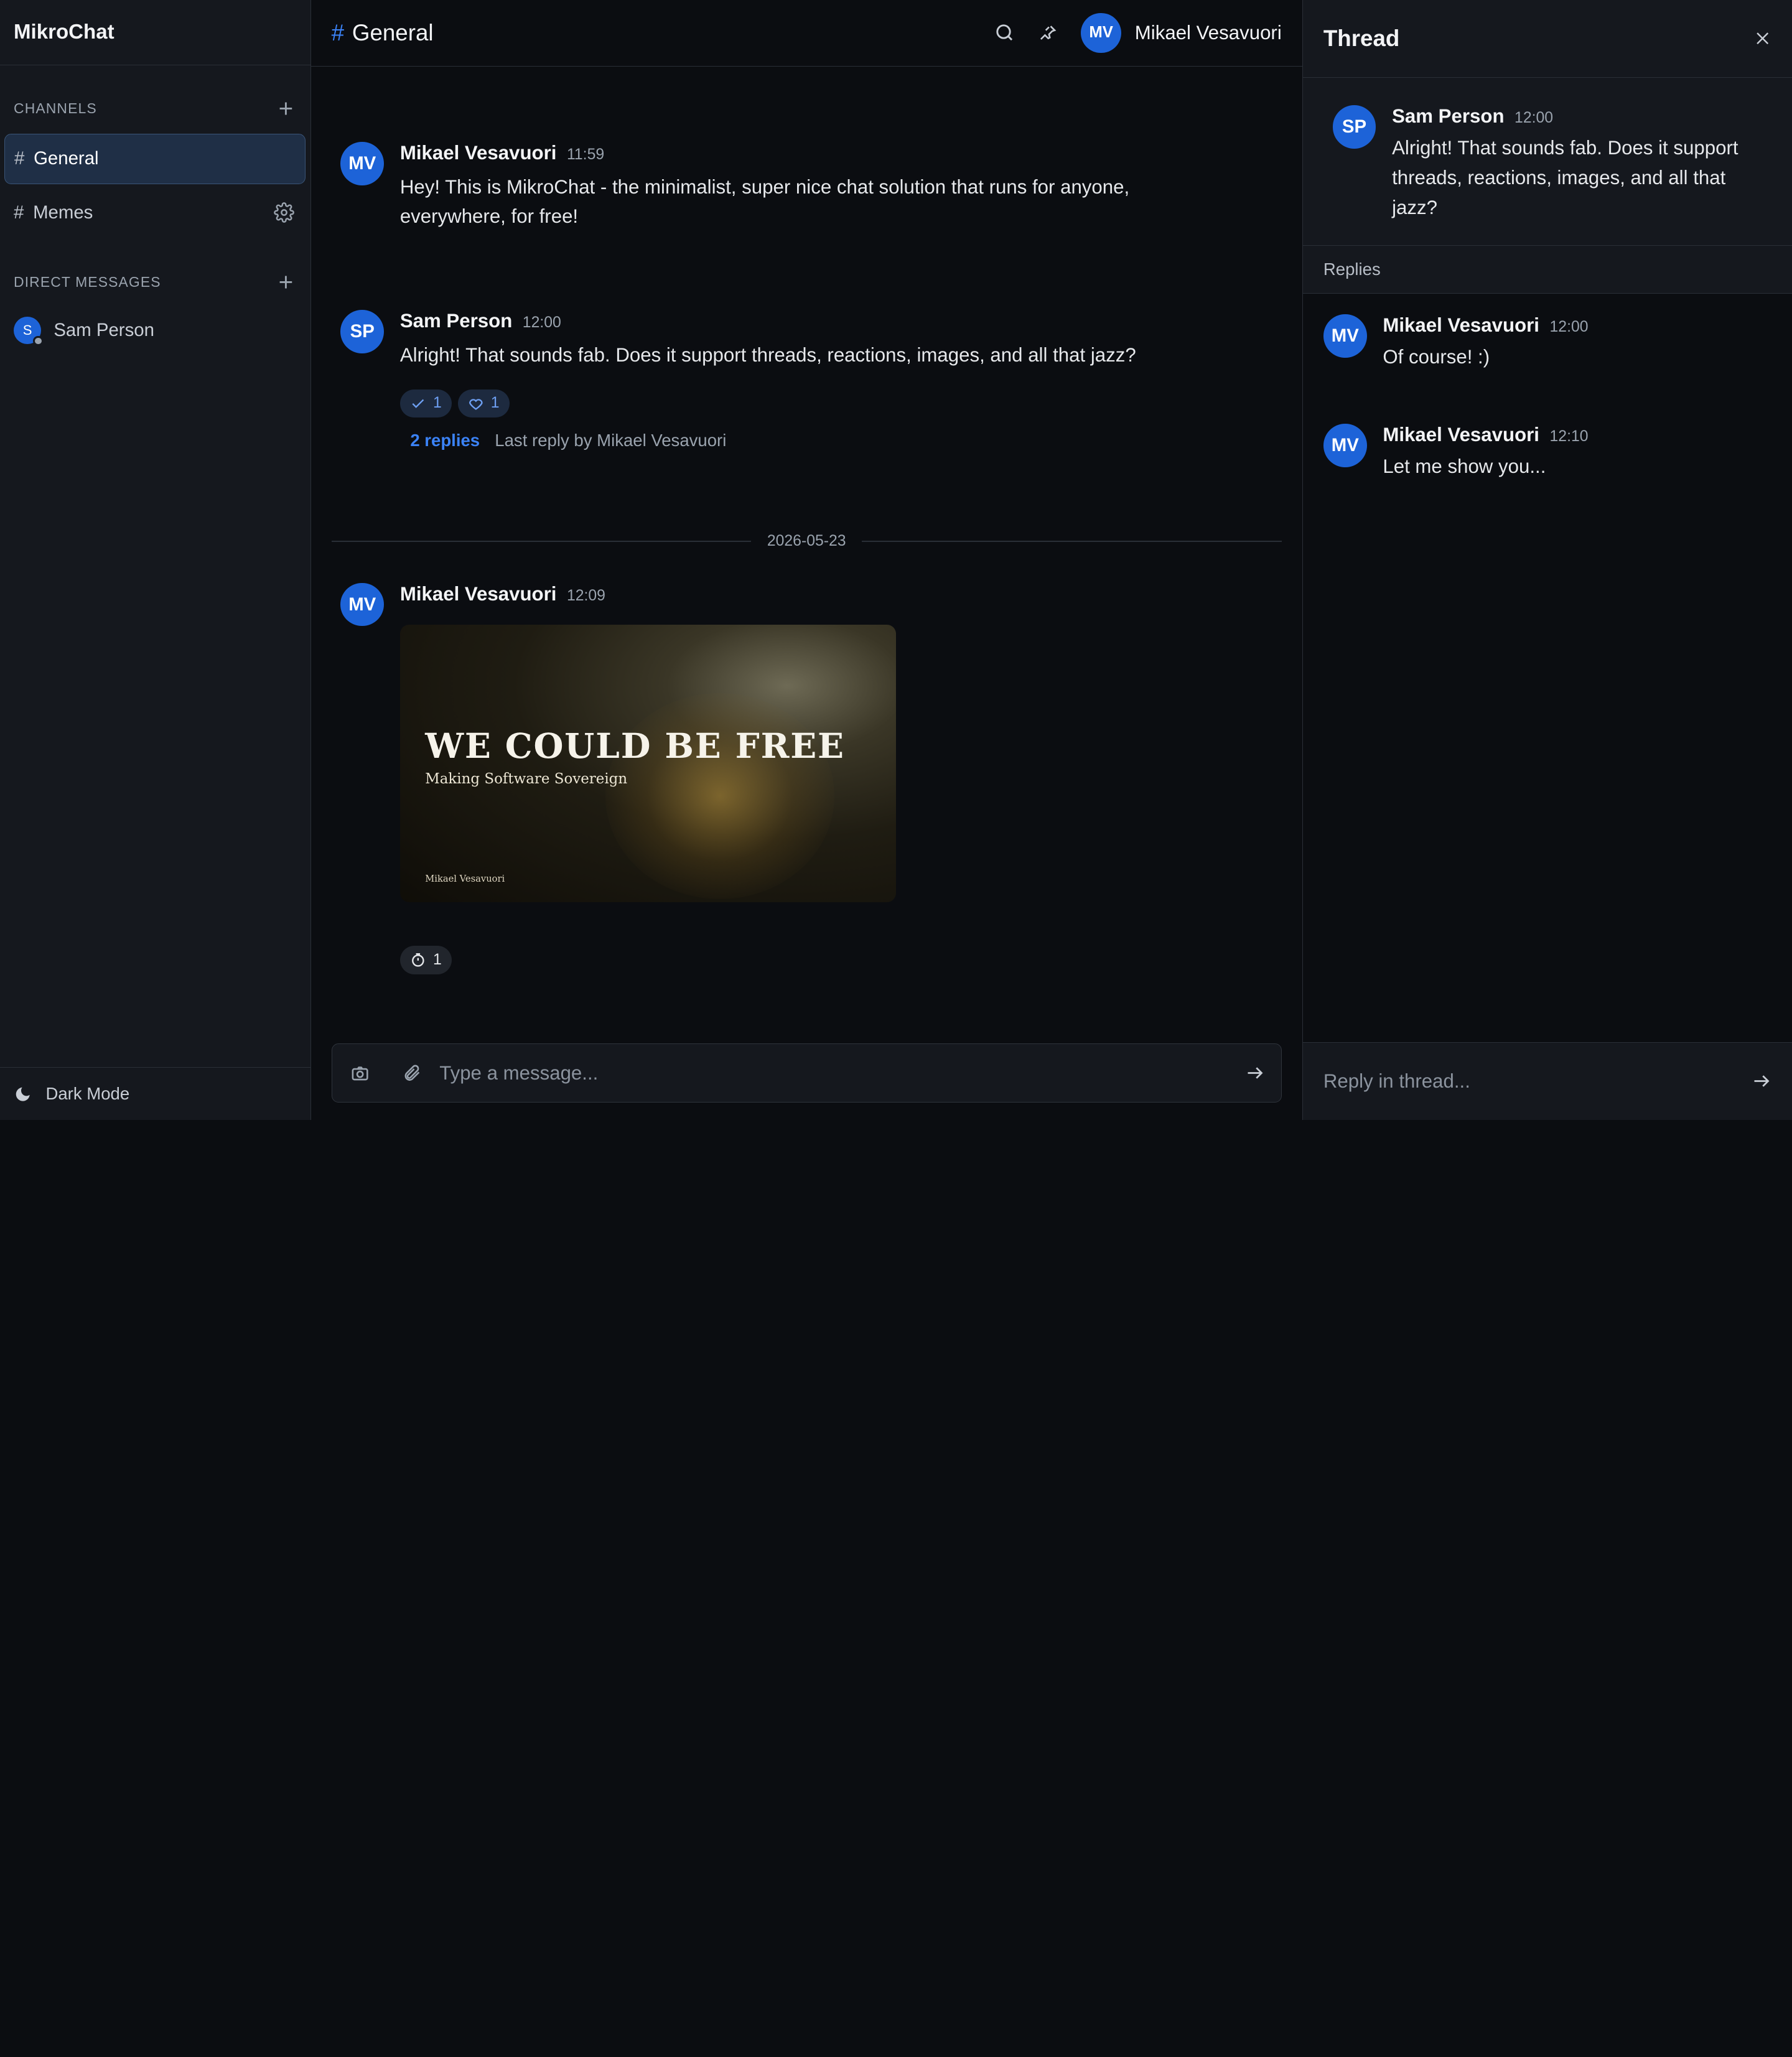  I want to click on presence-dot, so click(38, 341).